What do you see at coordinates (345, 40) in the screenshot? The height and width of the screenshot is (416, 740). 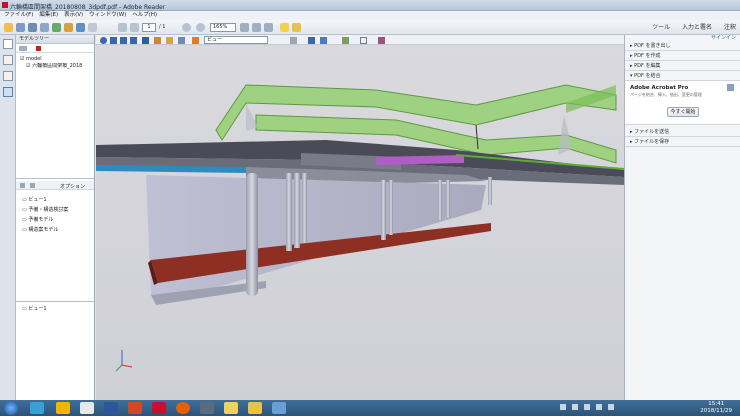 I see `background-color-icon` at bounding box center [345, 40].